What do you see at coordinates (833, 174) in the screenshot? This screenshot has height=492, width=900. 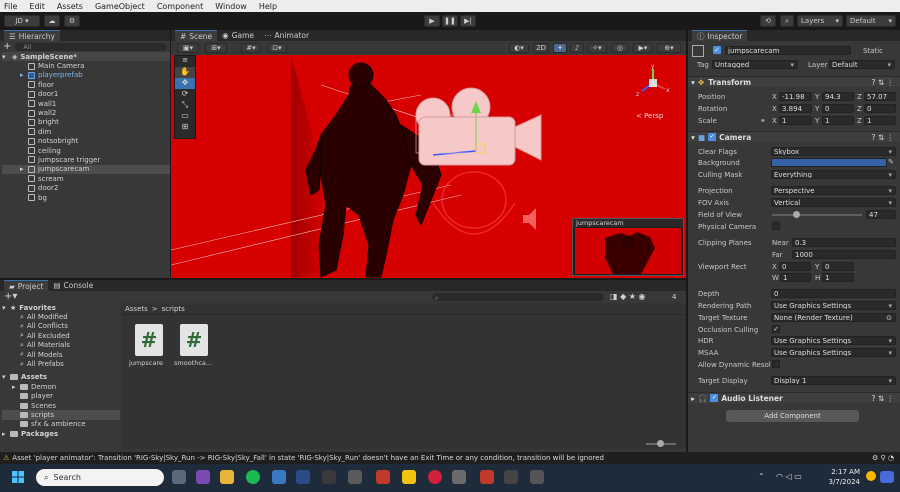 I see `culling-mask-dropdown: Everything` at bounding box center [833, 174].